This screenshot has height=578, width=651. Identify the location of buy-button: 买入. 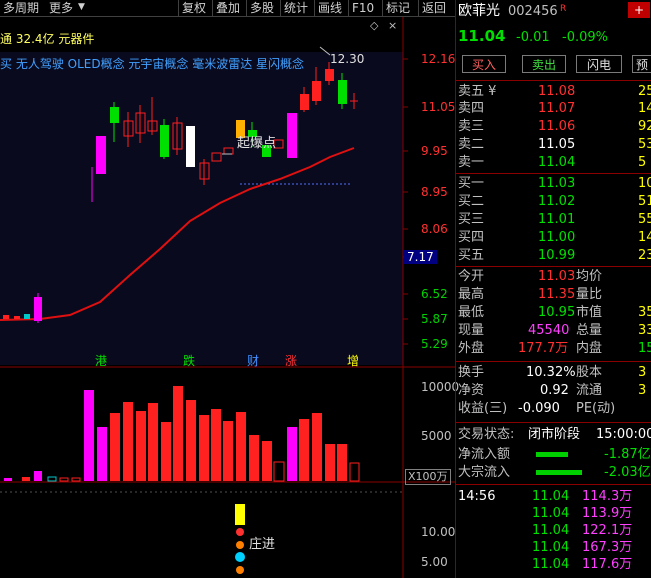
(484, 64).